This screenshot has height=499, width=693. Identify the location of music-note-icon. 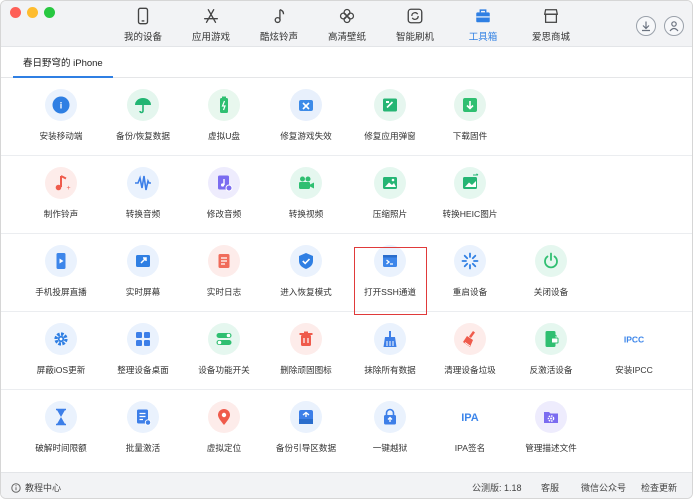
(279, 16).